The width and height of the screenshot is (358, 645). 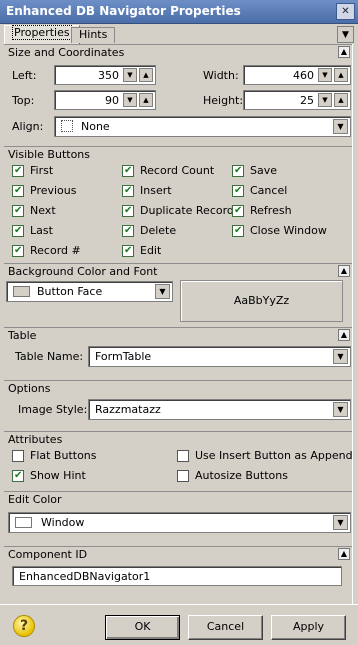 I want to click on edit-color-value: Window, so click(x=63, y=522).